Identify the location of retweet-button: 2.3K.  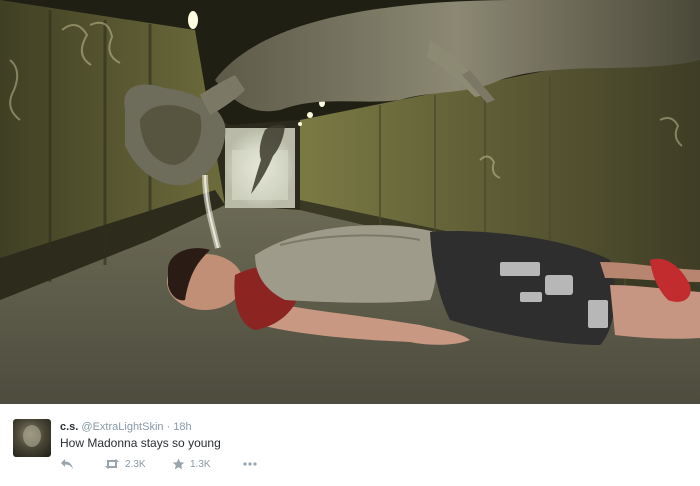
(125, 464).